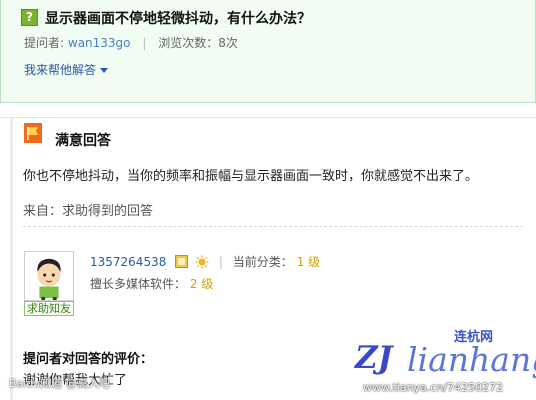 This screenshot has height=400, width=536. What do you see at coordinates (471, 359) in the screenshot?
I see `logo-lianhang-text: lianhang` at bounding box center [471, 359].